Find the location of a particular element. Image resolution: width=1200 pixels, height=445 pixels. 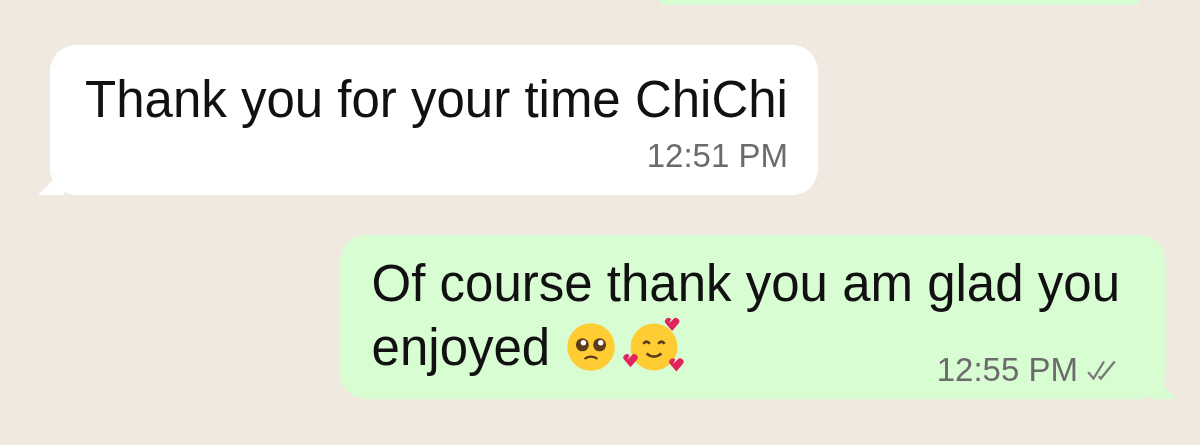

message-text: Thank you for your time ChiChi is located at coordinates (436, 99).